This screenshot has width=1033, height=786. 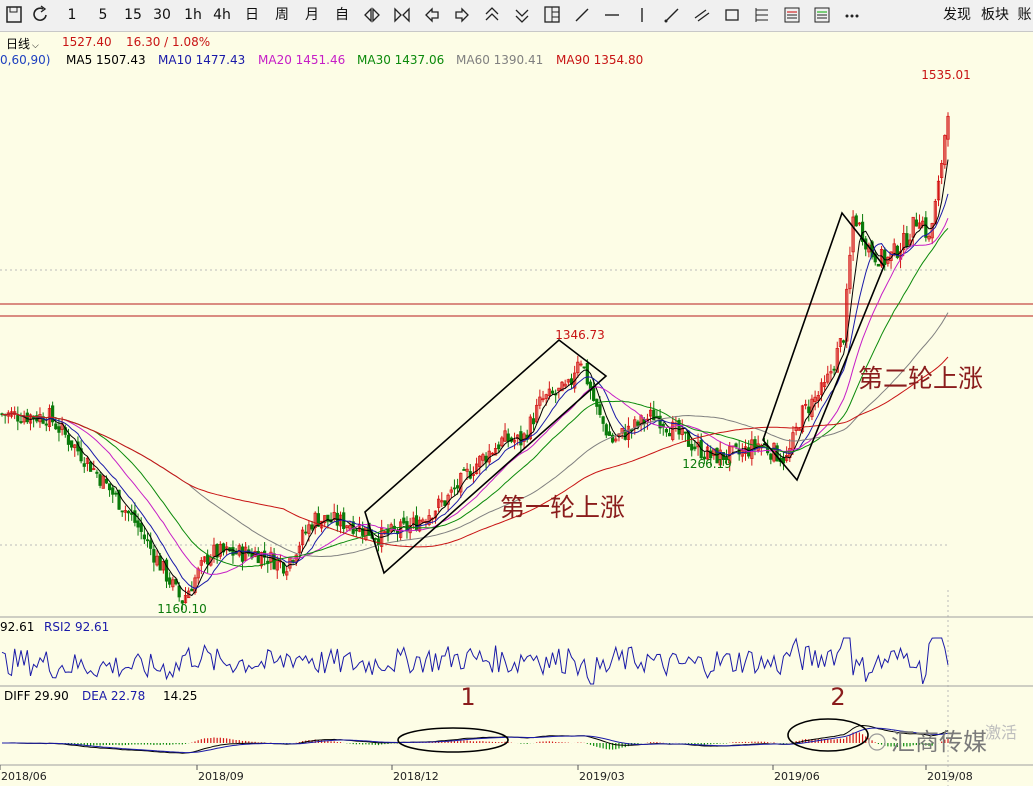 I want to click on x-tick-label: 2019/03, so click(x=602, y=776).